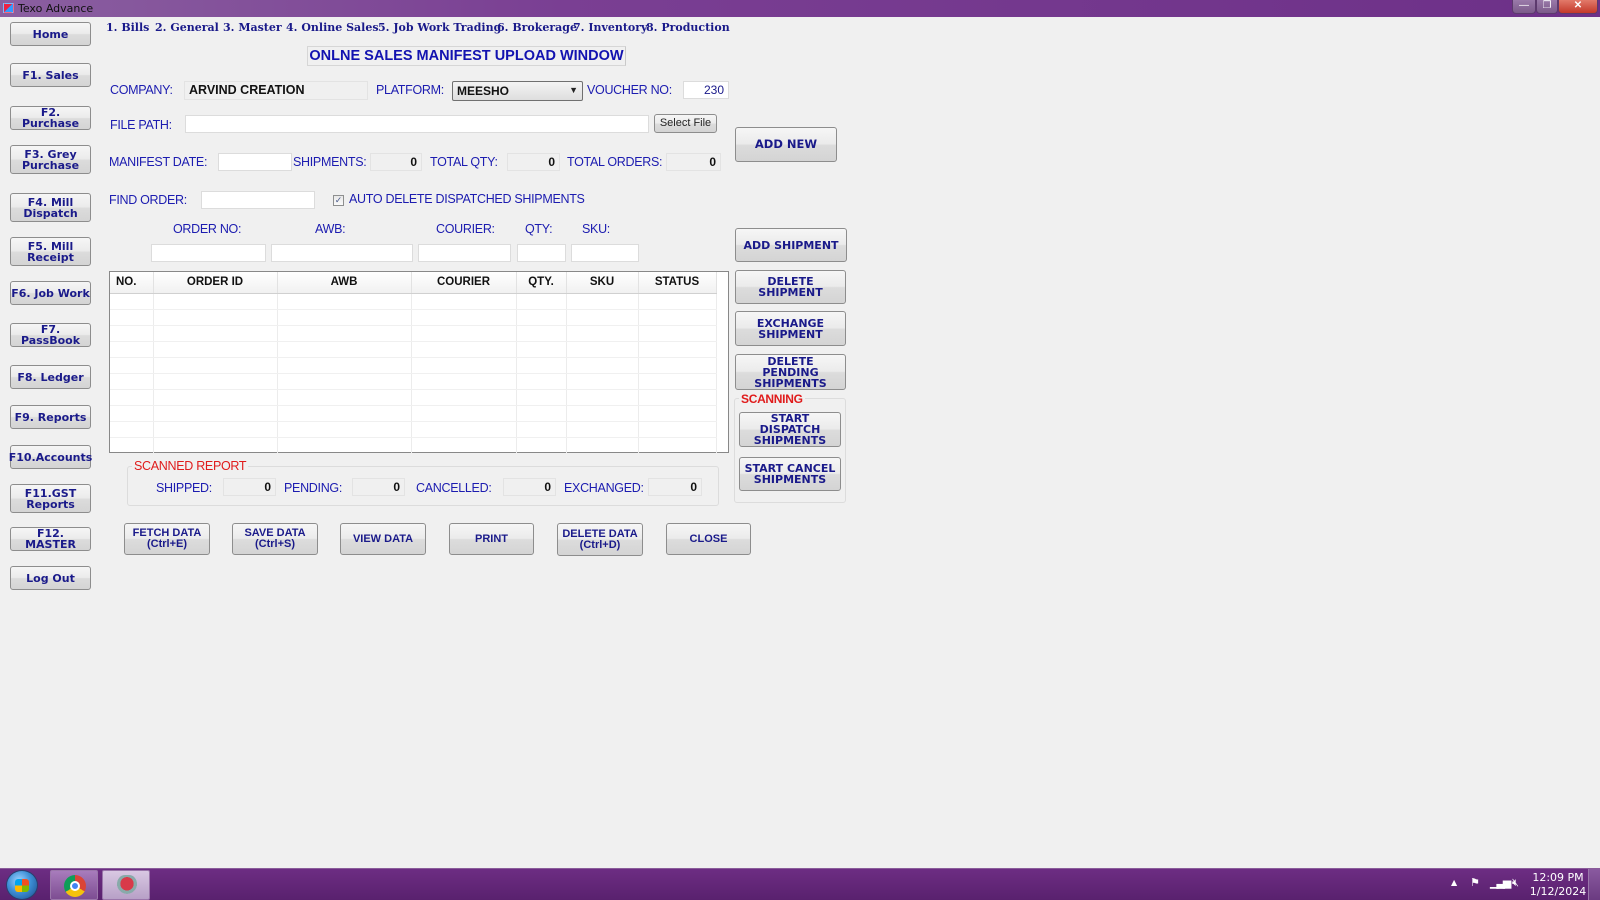 Image resolution: width=1600 pixels, height=900 pixels. Describe the element at coordinates (537, 27) in the screenshot. I see `menu-brokerage: 6. Brokerage` at that location.